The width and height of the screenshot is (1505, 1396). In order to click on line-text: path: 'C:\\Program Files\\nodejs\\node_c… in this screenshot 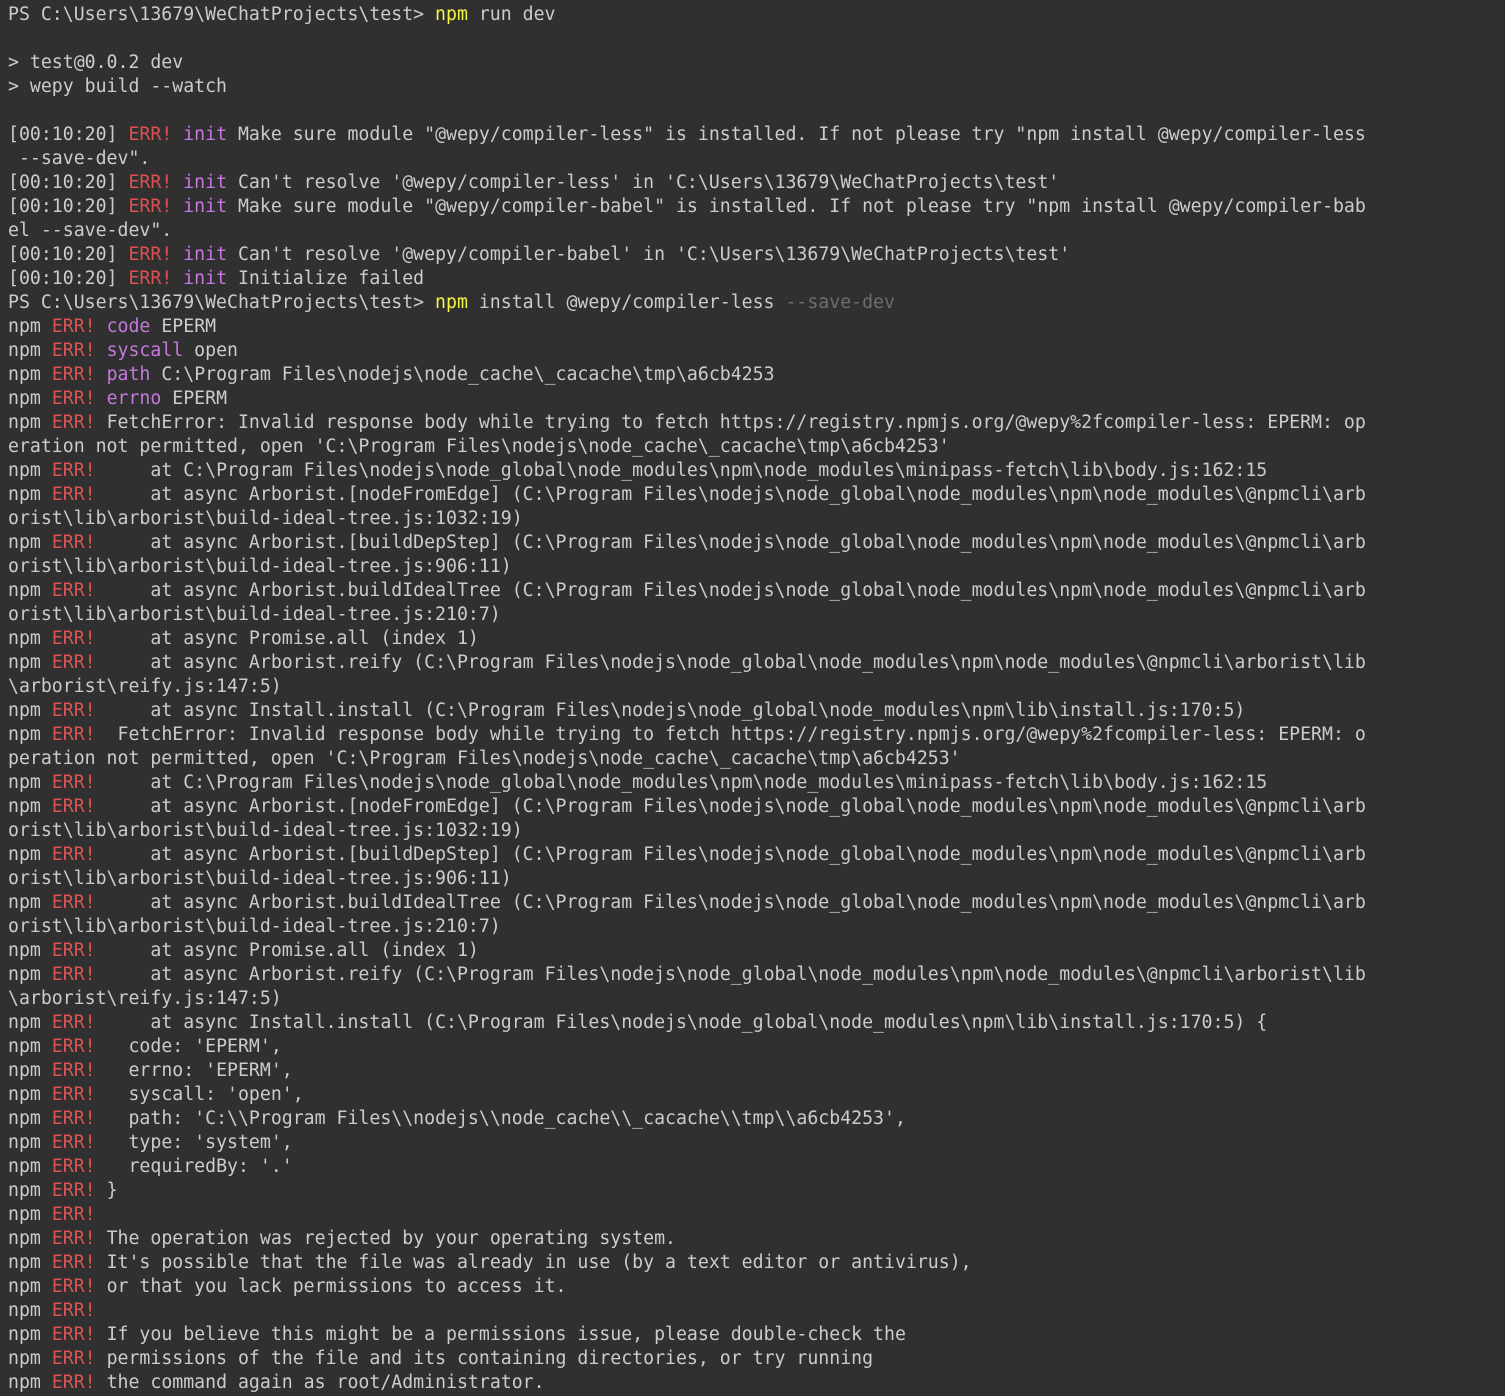, I will do `click(500, 1118)`.